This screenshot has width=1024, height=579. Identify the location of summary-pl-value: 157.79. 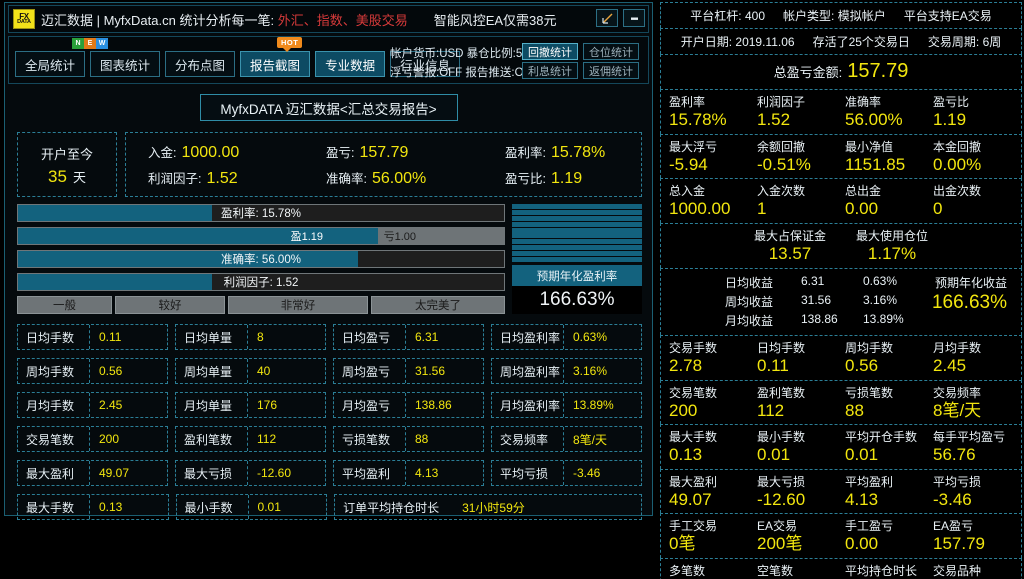
(384, 152).